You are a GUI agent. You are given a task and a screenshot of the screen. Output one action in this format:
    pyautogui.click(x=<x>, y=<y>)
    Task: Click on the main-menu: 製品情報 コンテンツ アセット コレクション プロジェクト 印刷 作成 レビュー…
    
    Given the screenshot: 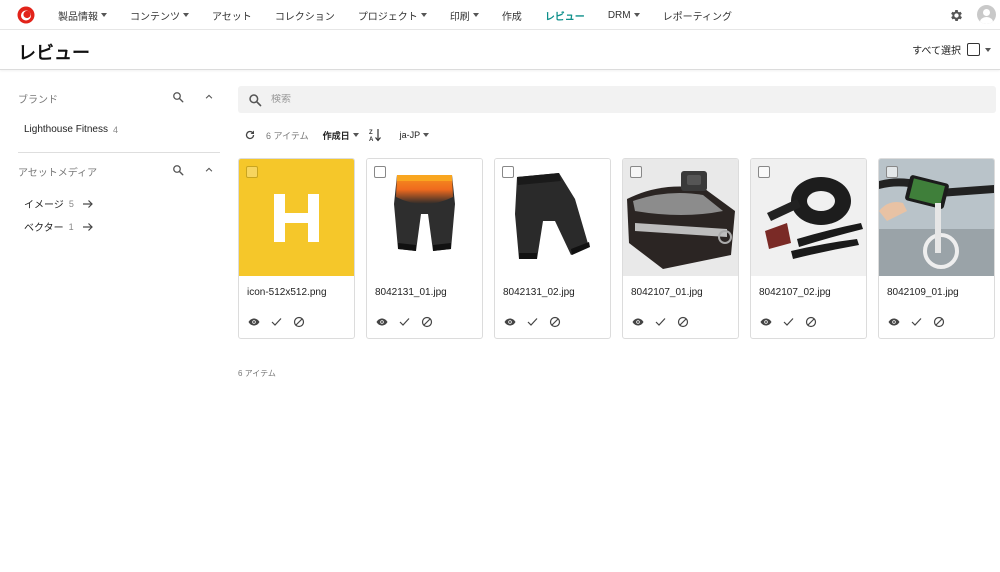 What is the action you would take?
    pyautogui.click(x=406, y=15)
    